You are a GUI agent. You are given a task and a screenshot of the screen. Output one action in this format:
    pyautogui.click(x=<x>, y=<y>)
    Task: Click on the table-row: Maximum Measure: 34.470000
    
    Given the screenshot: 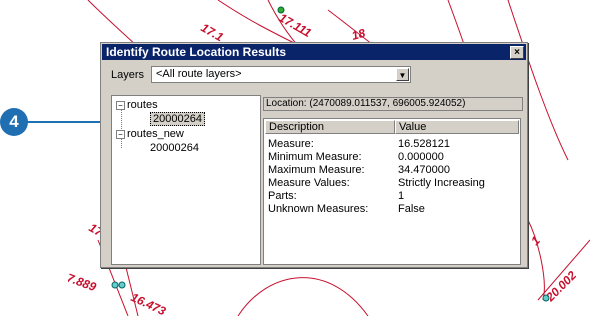 What is the action you would take?
    pyautogui.click(x=392, y=170)
    